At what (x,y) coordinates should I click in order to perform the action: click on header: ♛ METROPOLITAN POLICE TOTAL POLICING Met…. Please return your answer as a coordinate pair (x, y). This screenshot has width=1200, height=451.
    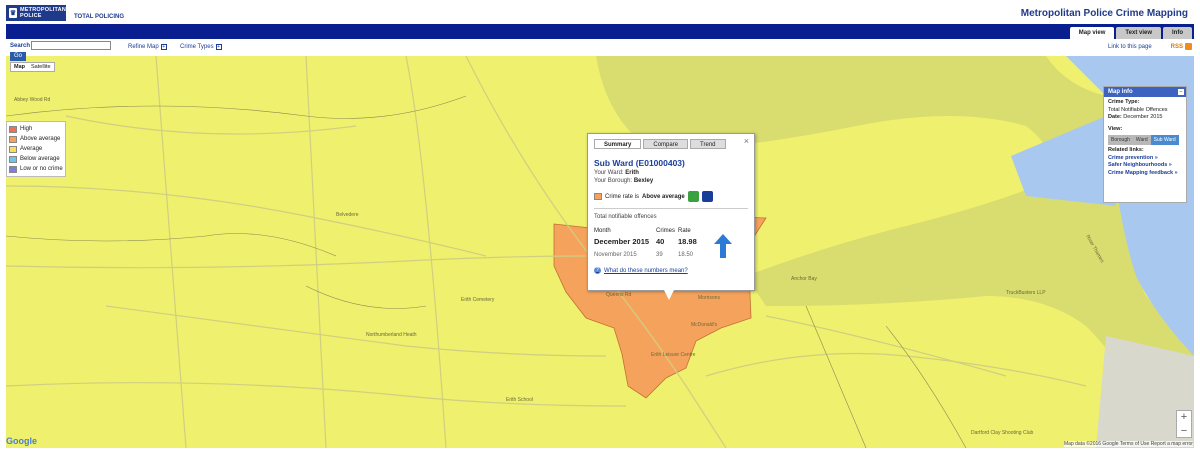
    Looking at the image, I should click on (600, 12).